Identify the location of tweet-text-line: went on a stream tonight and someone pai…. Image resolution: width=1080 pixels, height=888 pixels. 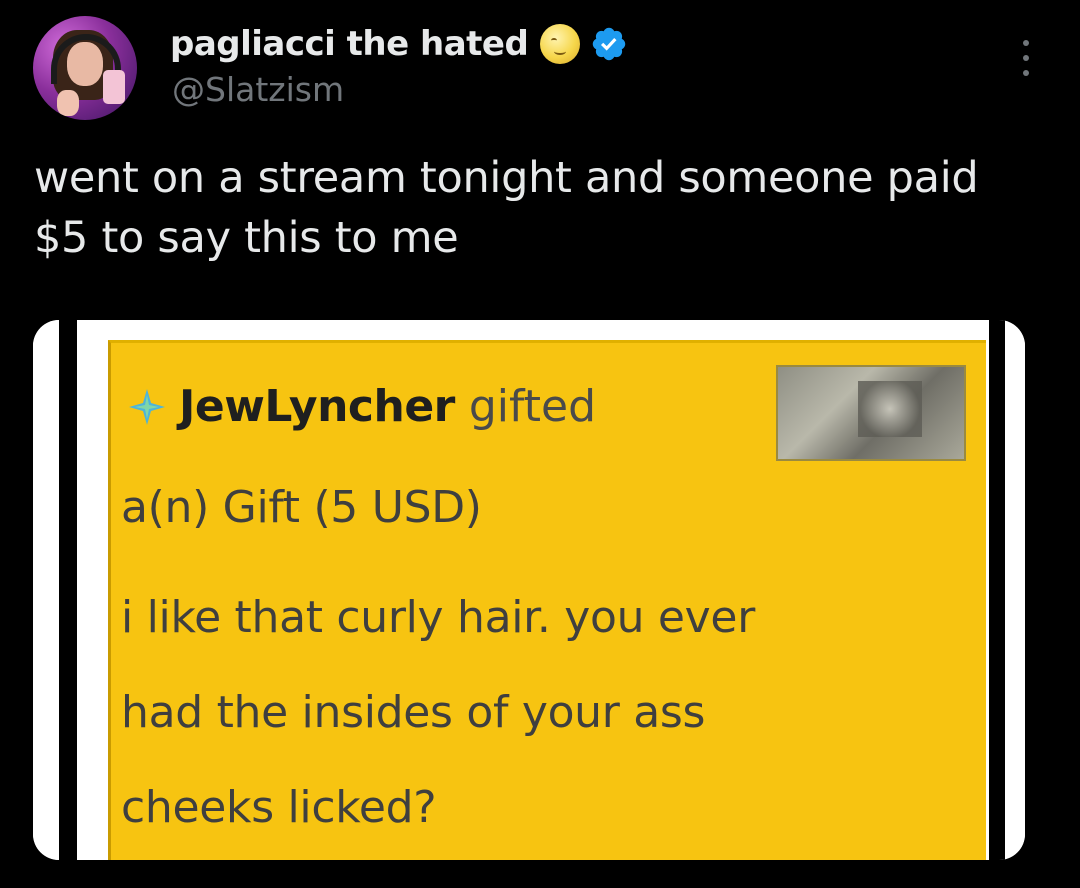
(506, 178).